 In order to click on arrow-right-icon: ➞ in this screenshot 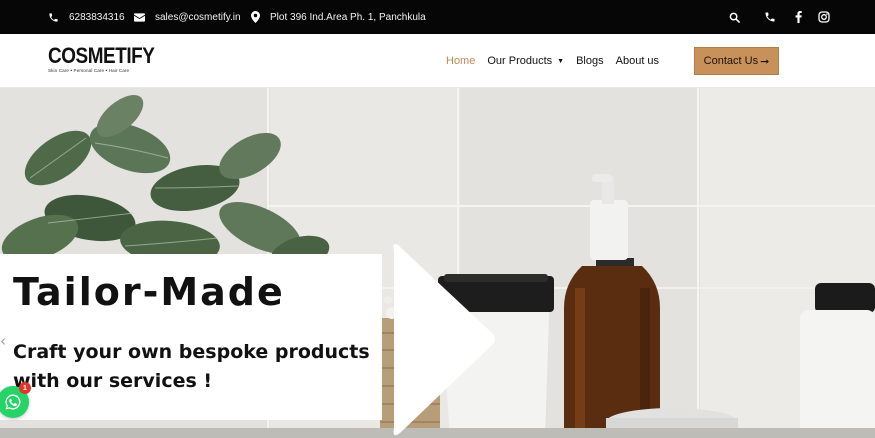, I will do `click(765, 61)`.